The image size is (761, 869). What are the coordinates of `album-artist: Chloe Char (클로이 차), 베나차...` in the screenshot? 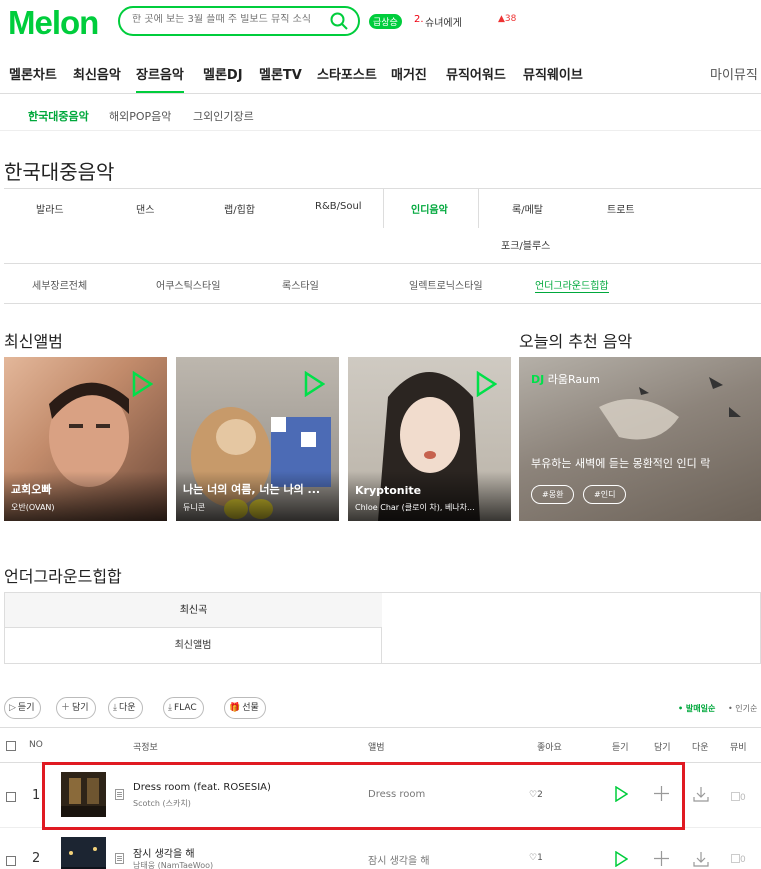 It's located at (415, 507).